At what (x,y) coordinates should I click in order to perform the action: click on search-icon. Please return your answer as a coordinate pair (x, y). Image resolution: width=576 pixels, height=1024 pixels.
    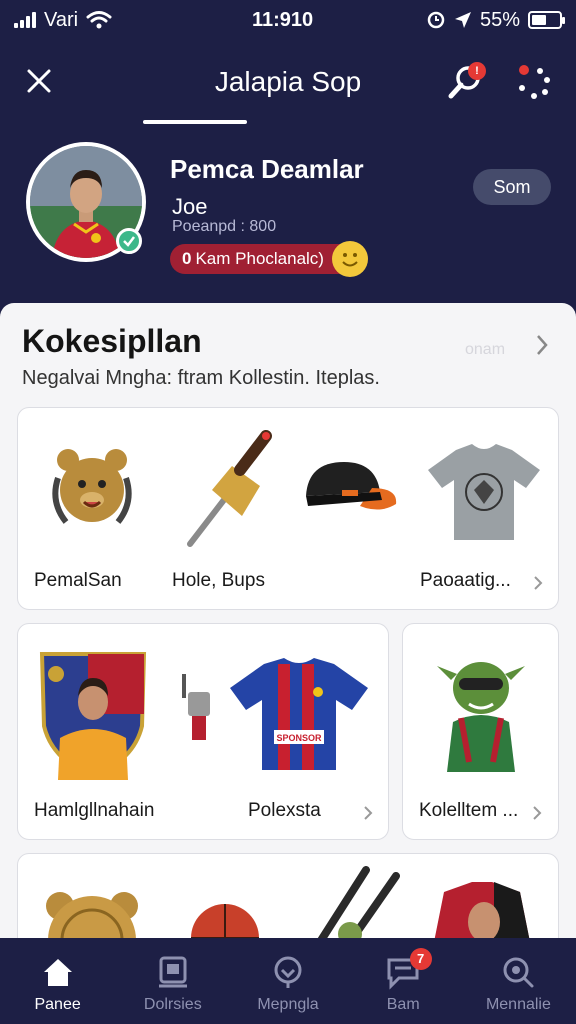
    Looking at the image, I should click on (518, 972).